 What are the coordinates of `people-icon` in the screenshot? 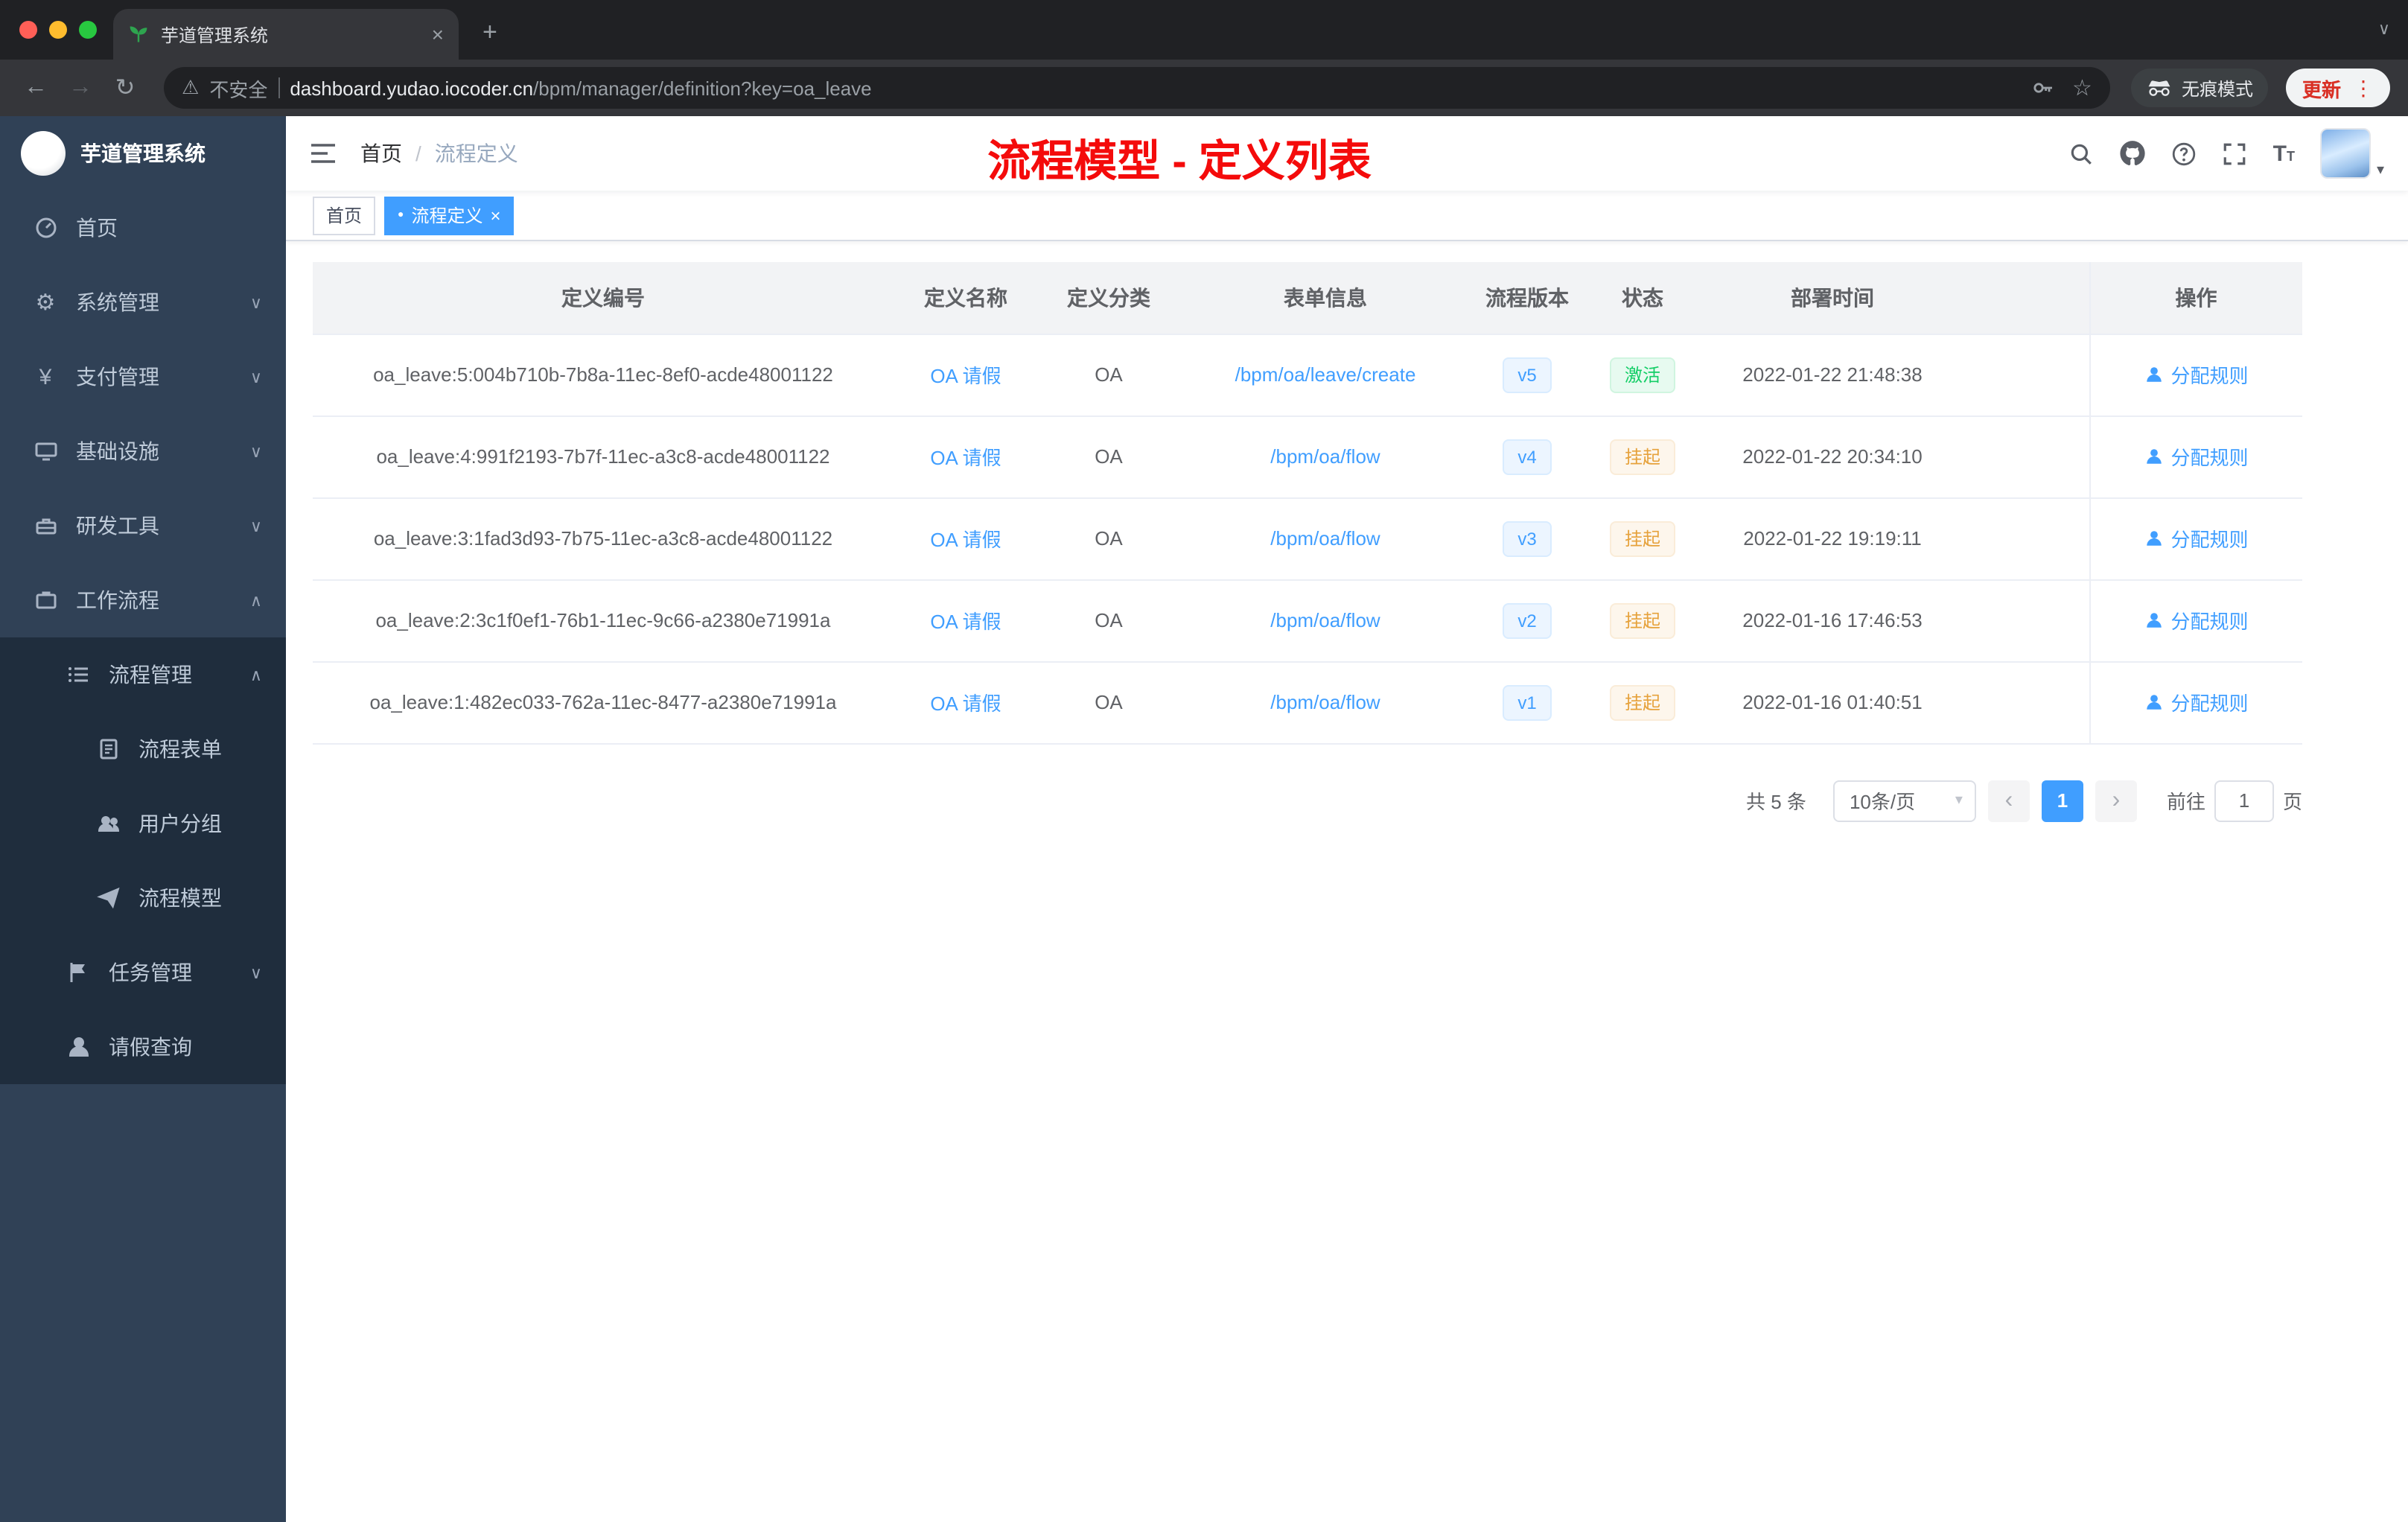 It's located at (108, 823).